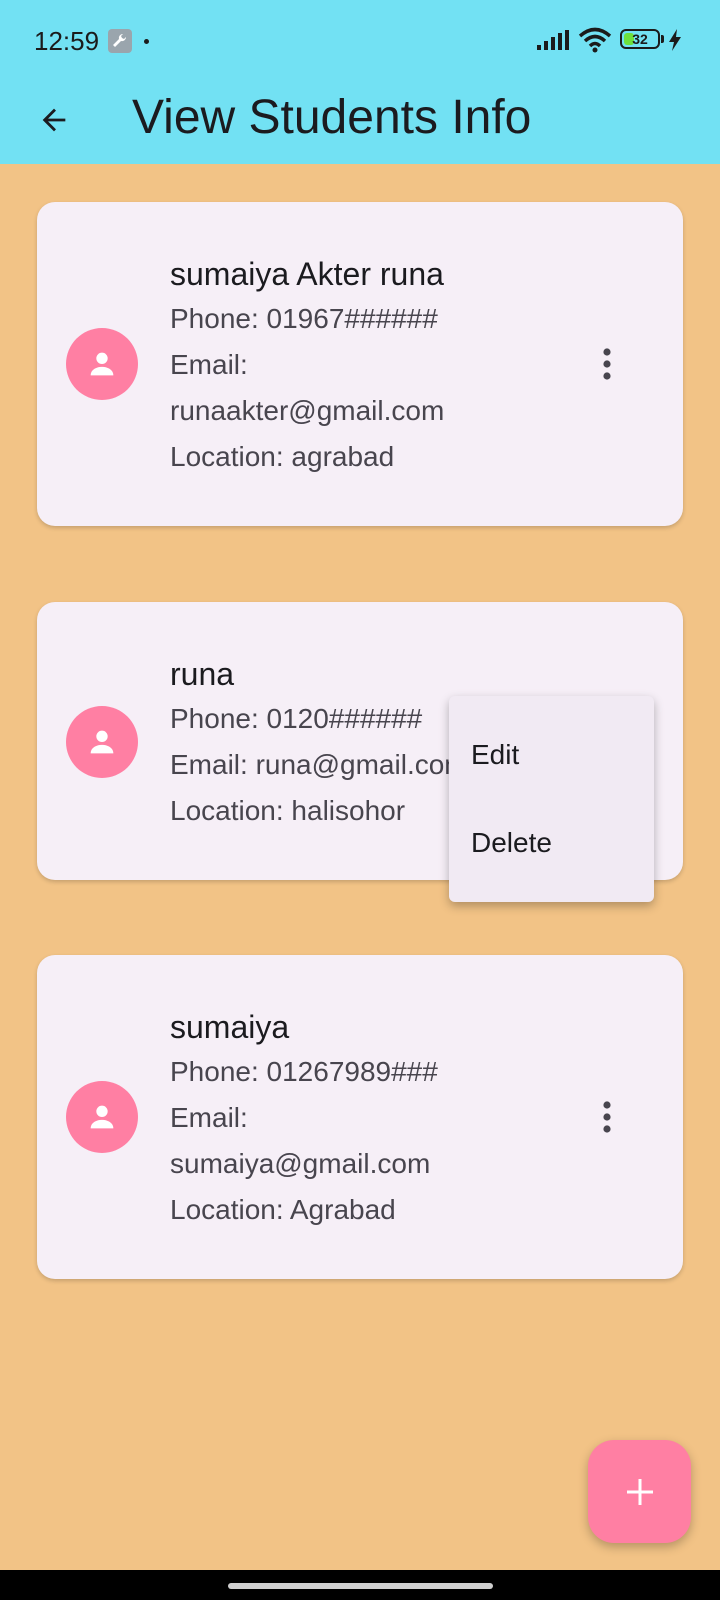  Describe the element at coordinates (307, 274) in the screenshot. I see `student-name: sumaiya Akter runa` at that location.